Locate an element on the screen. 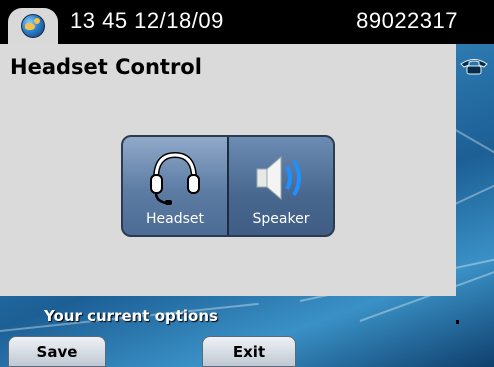 The width and height of the screenshot is (494, 367). application-tab is located at coordinates (33, 26).